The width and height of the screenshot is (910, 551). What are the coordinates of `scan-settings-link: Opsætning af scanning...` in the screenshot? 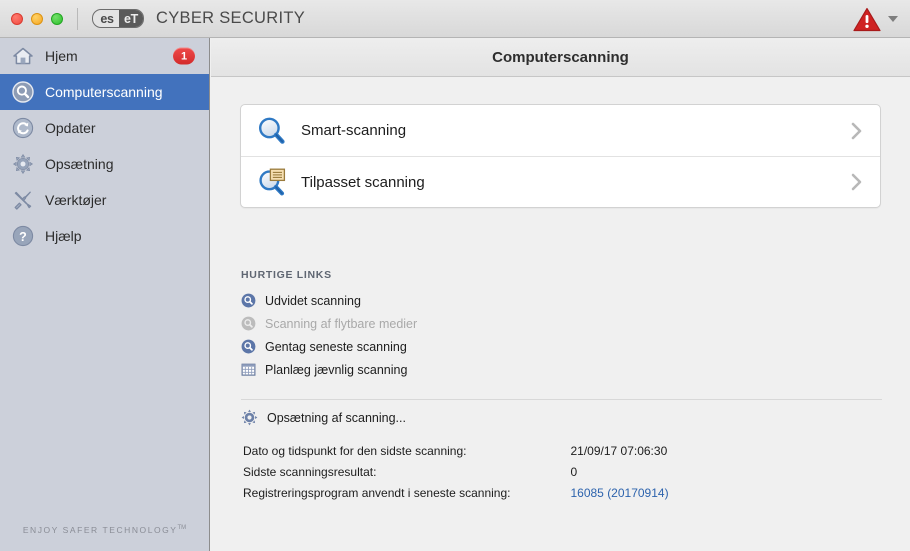 It's located at (323, 417).